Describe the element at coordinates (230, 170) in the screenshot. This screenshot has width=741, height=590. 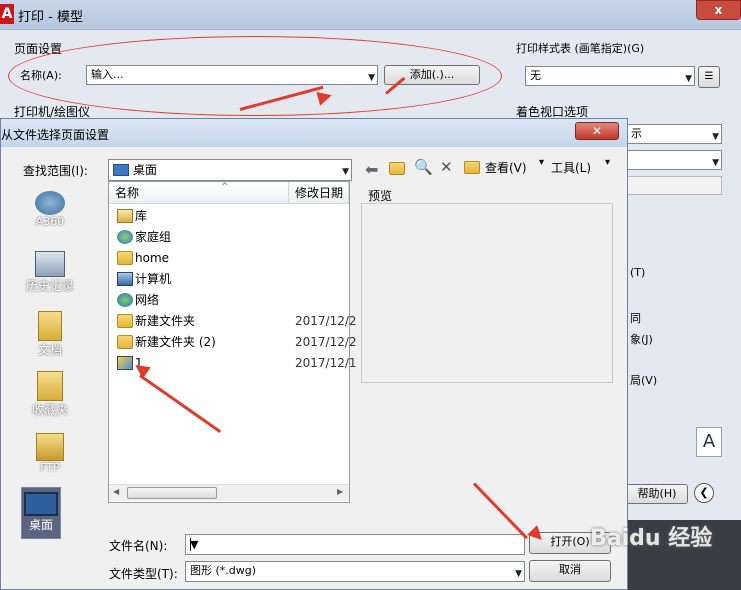
I see `lookin-combo: 桌面 ▼` at that location.